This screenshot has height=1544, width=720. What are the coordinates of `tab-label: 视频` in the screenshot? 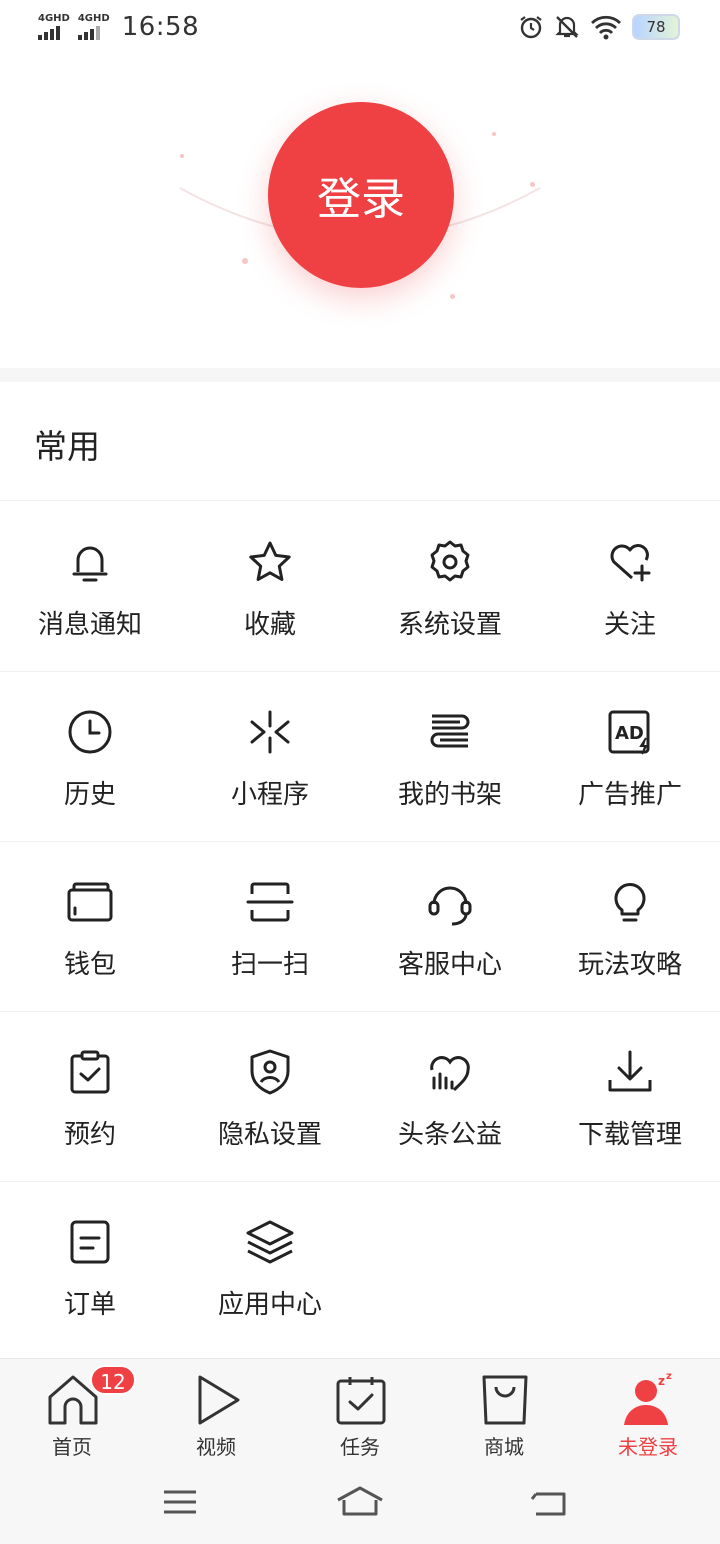 It's located at (216, 1447).